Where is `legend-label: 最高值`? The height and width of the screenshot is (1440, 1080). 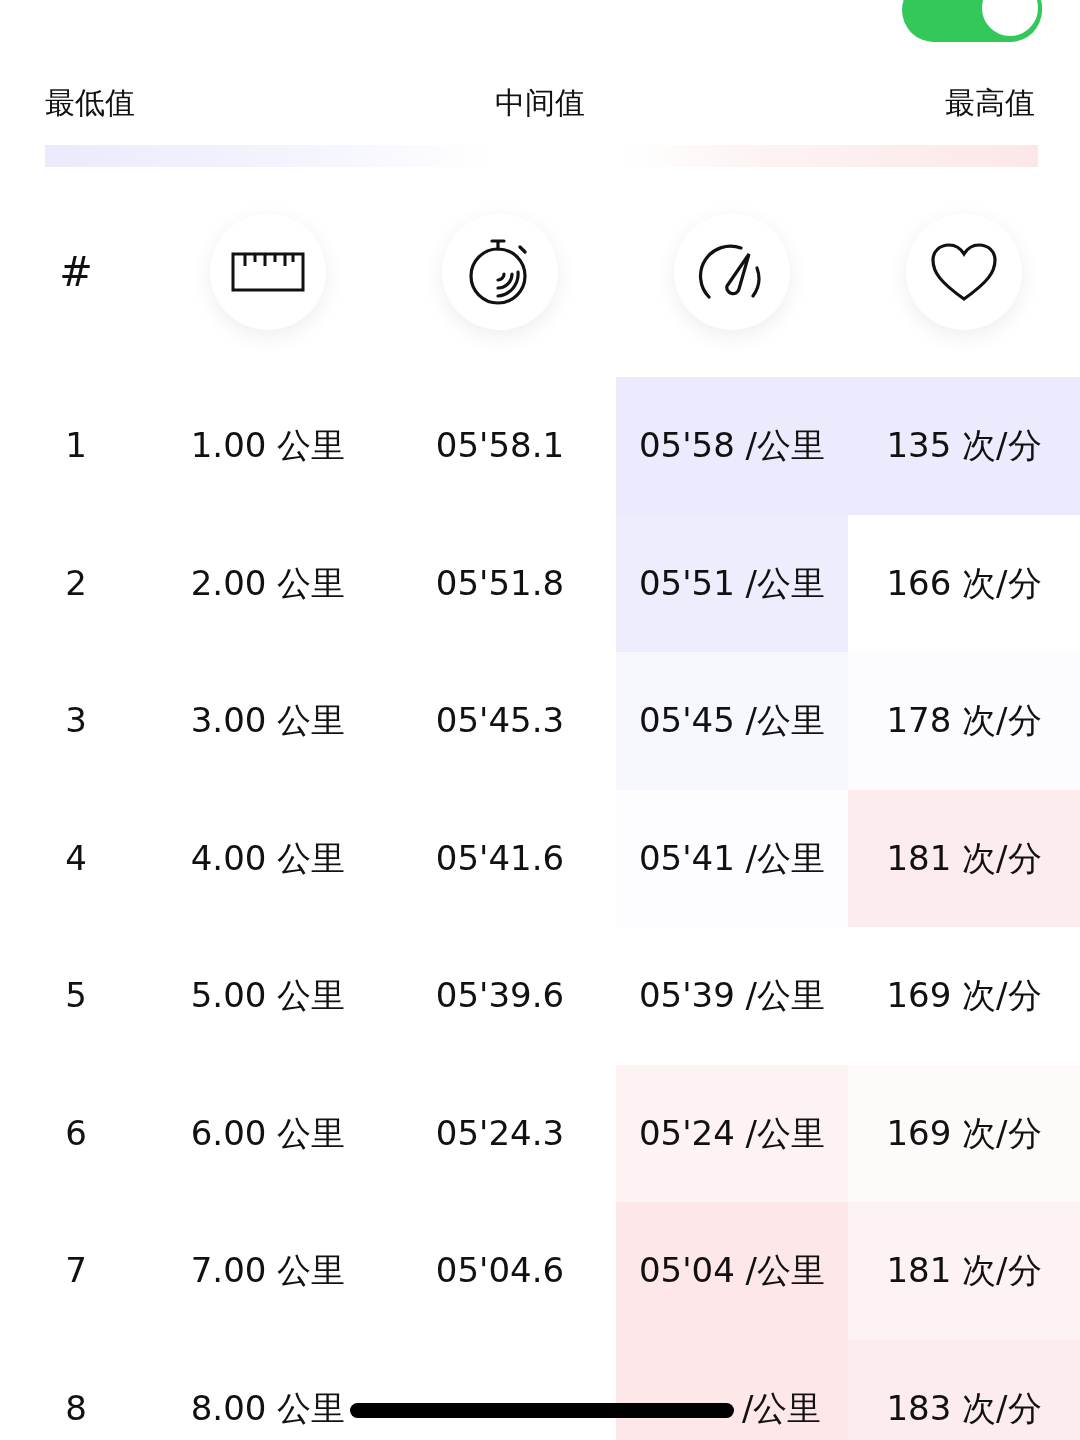
legend-label: 最高值 is located at coordinates (990, 103).